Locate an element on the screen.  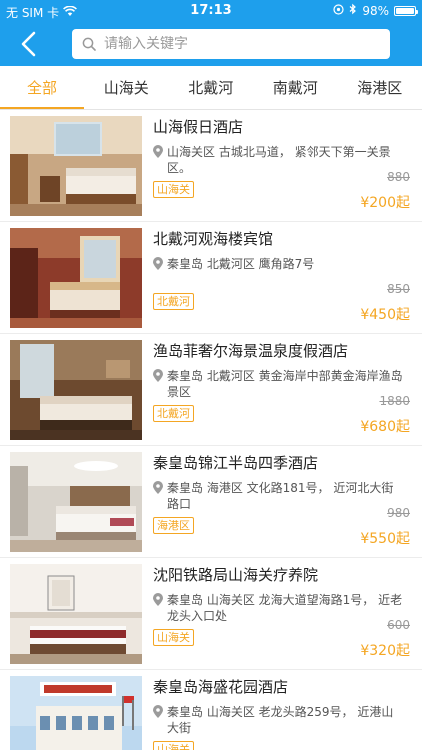
hotel-address: 秦皇岛 山海关区 龙海大道望海路1号， 近老龙头入口处 is located at coordinates (278, 608).